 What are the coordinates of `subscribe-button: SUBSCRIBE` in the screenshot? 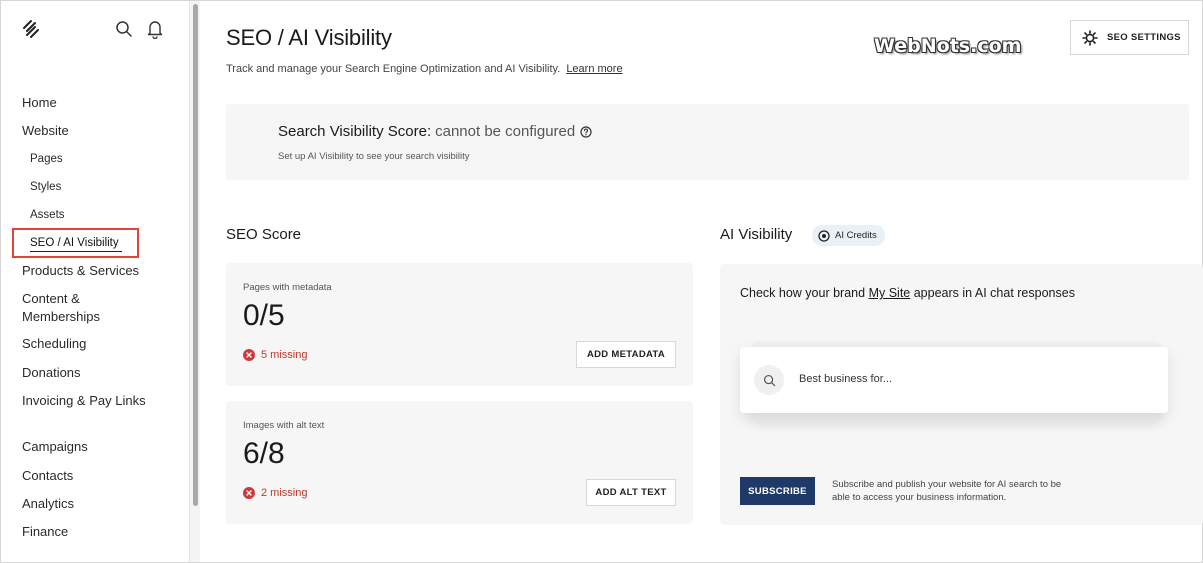 It's located at (777, 491).